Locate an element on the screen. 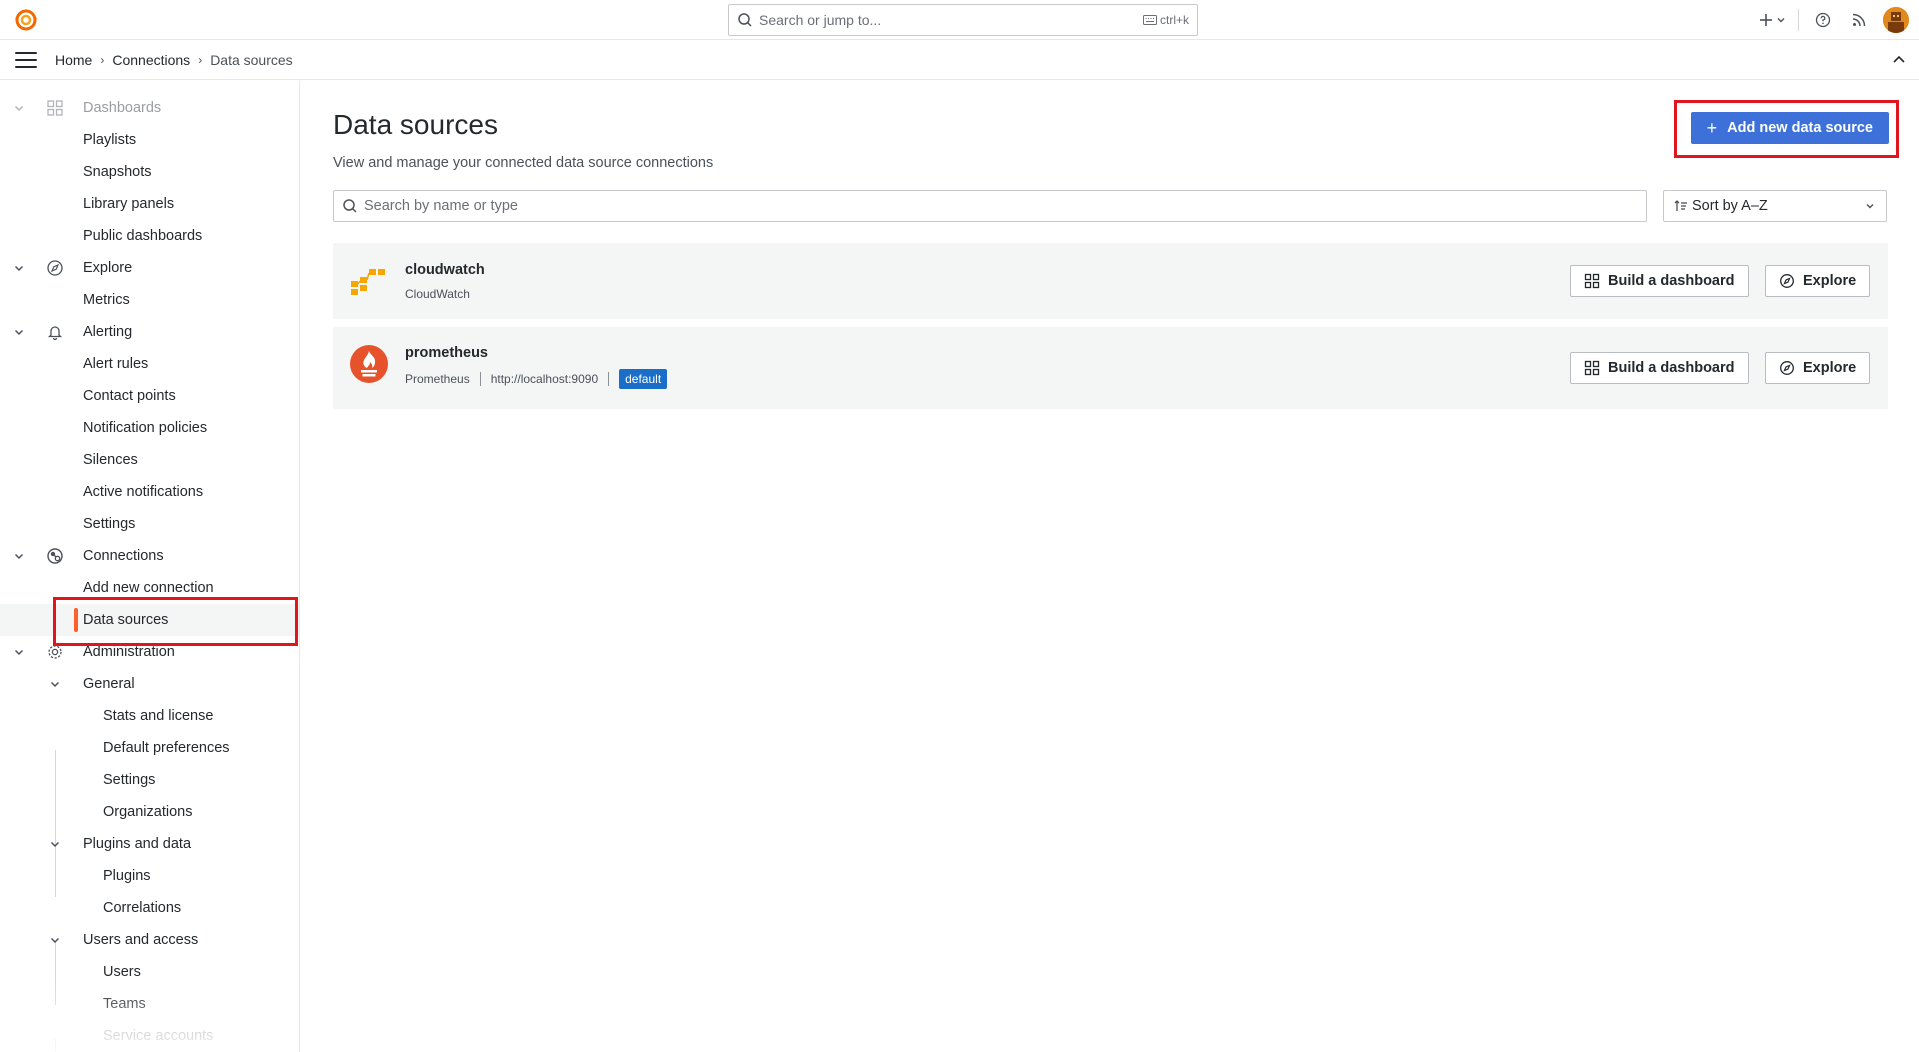 The image size is (1919, 1052). sidebar-item-label: Alert rules is located at coordinates (116, 364).